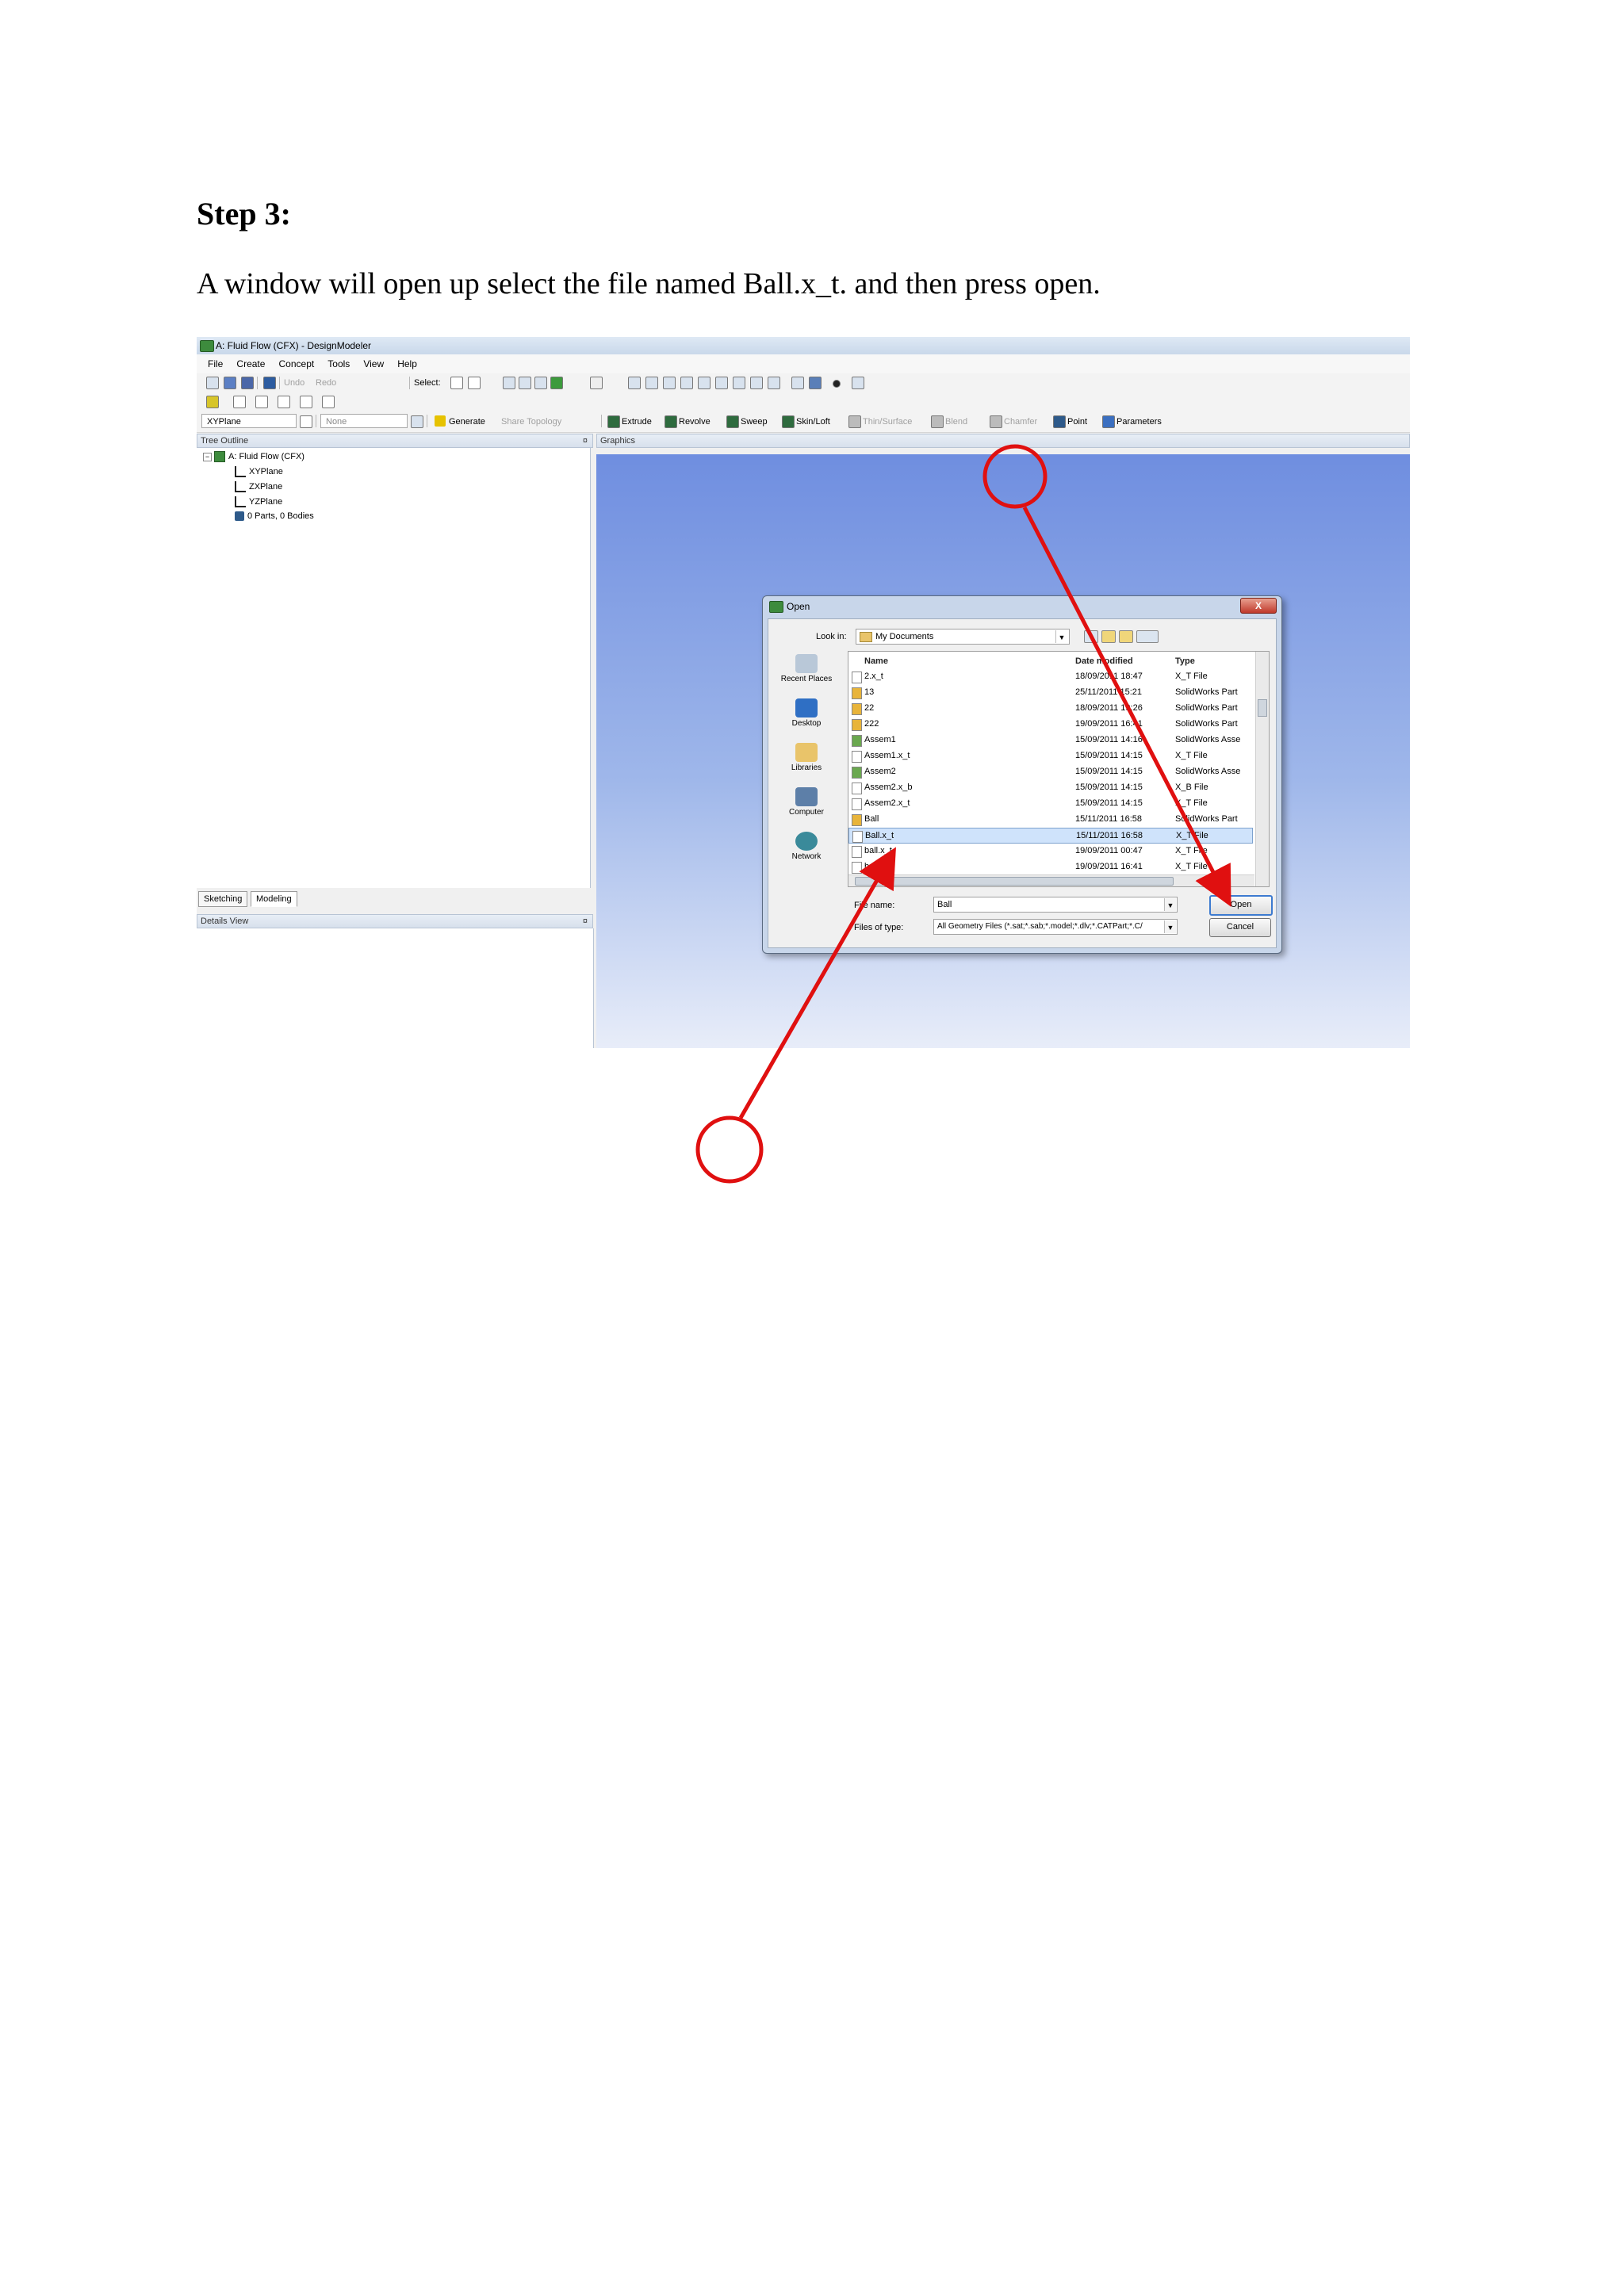 This screenshot has height=2296, width=1624. I want to click on annotation-circle-bottom, so click(729, 1150).